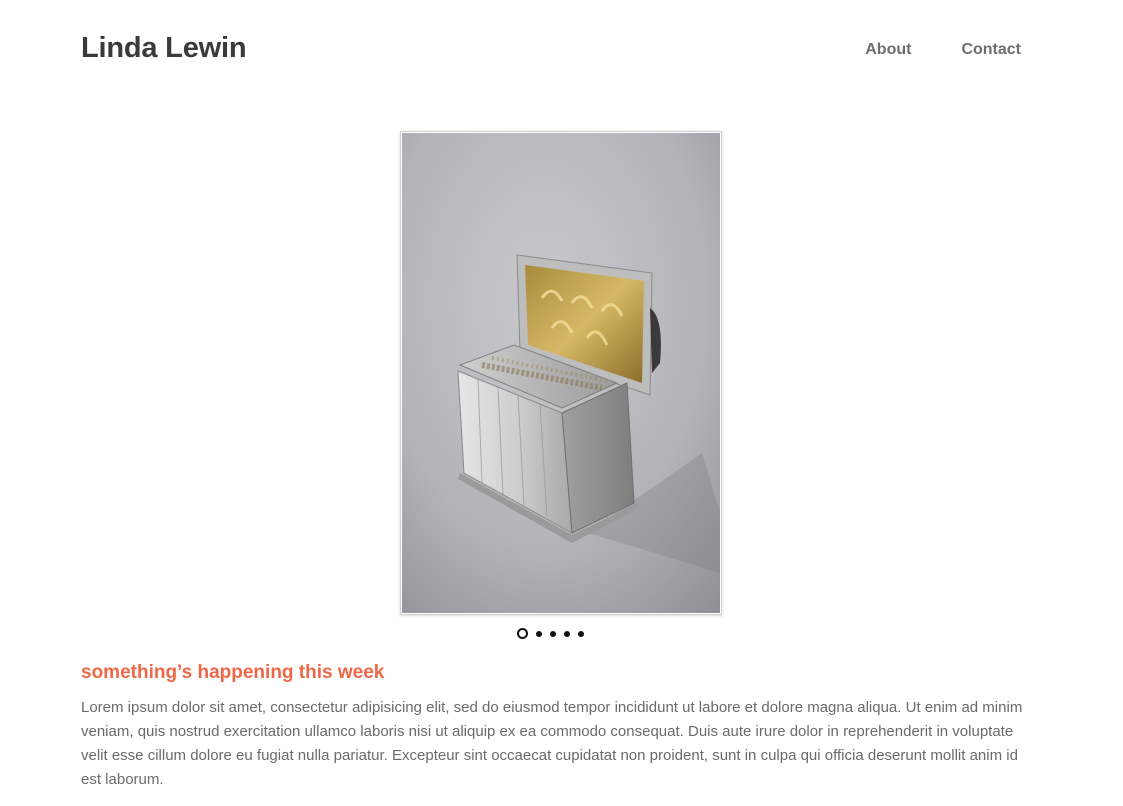 The width and height of the screenshot is (1123, 806). Describe the element at coordinates (888, 50) in the screenshot. I see `nav-about-link: About` at that location.